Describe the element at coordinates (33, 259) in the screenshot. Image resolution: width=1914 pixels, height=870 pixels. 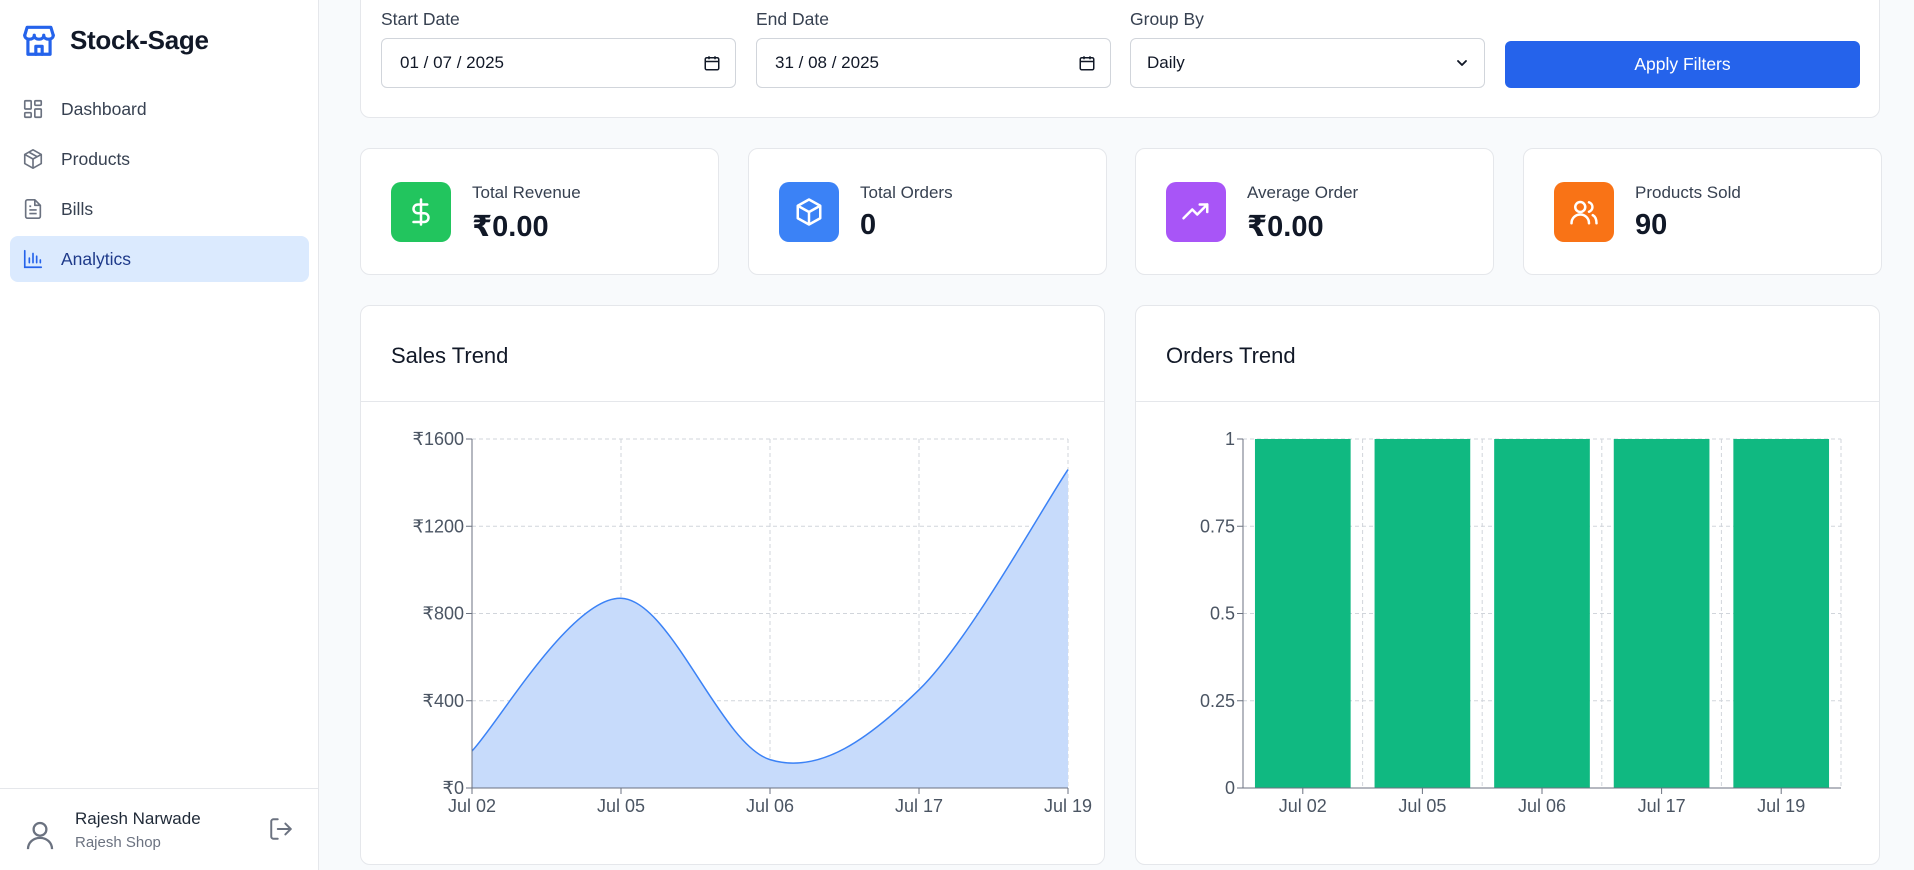
I see `bar-chart-icon` at that location.